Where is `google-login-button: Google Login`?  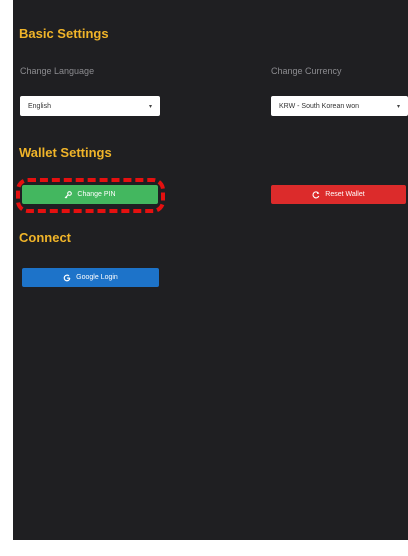
google-login-button: Google Login is located at coordinates (90, 277).